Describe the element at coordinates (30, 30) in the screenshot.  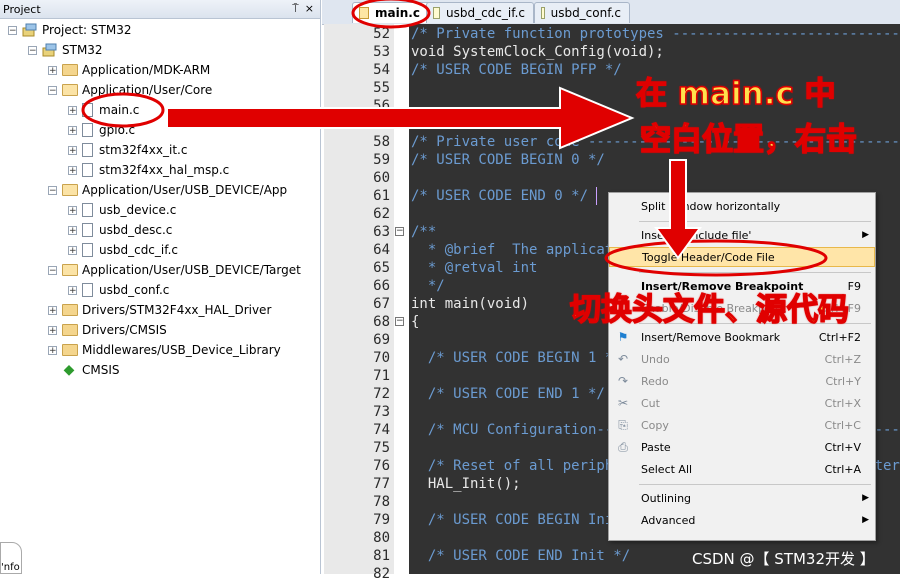
I see `project-icon` at that location.